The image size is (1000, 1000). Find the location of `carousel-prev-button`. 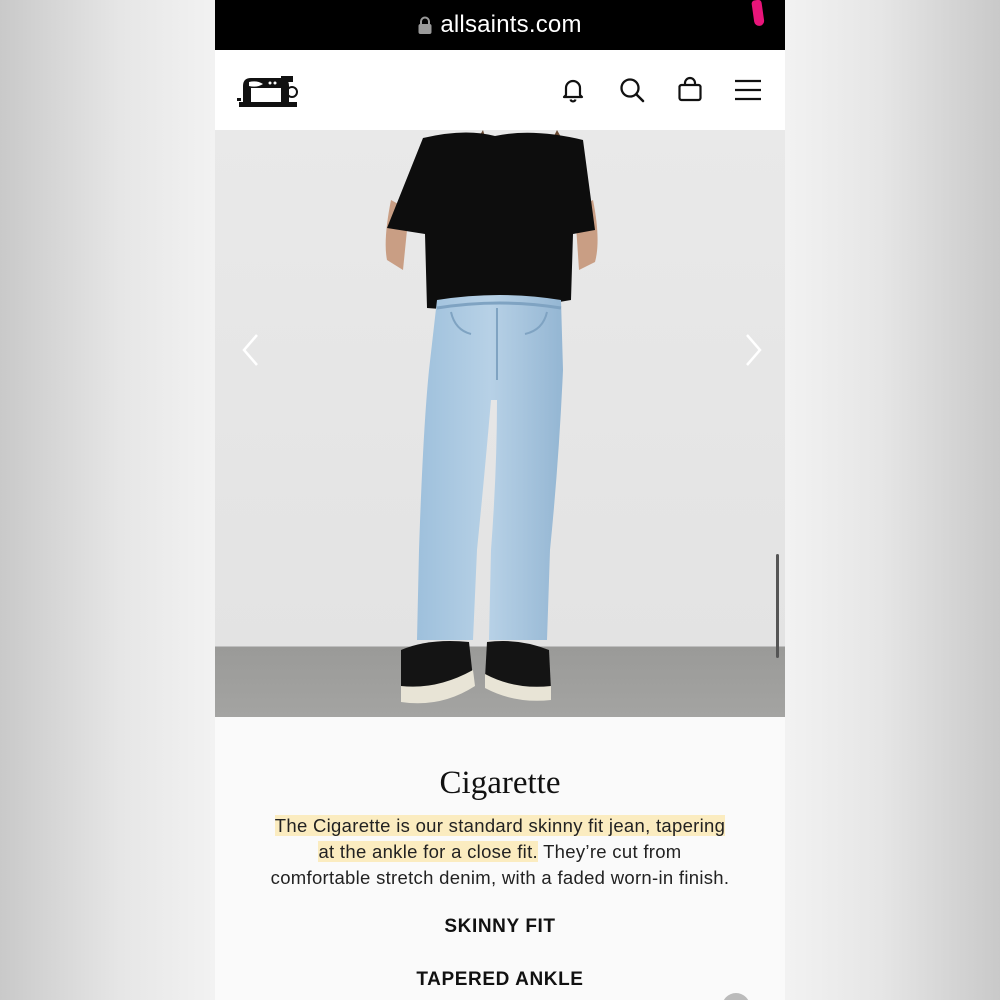

carousel-prev-button is located at coordinates (252, 350).